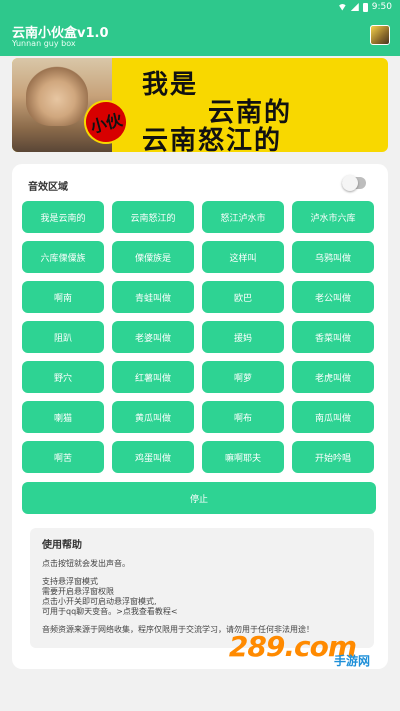  I want to click on help-text: 点击小开关即可启动悬浮窗模式,, so click(99, 601).